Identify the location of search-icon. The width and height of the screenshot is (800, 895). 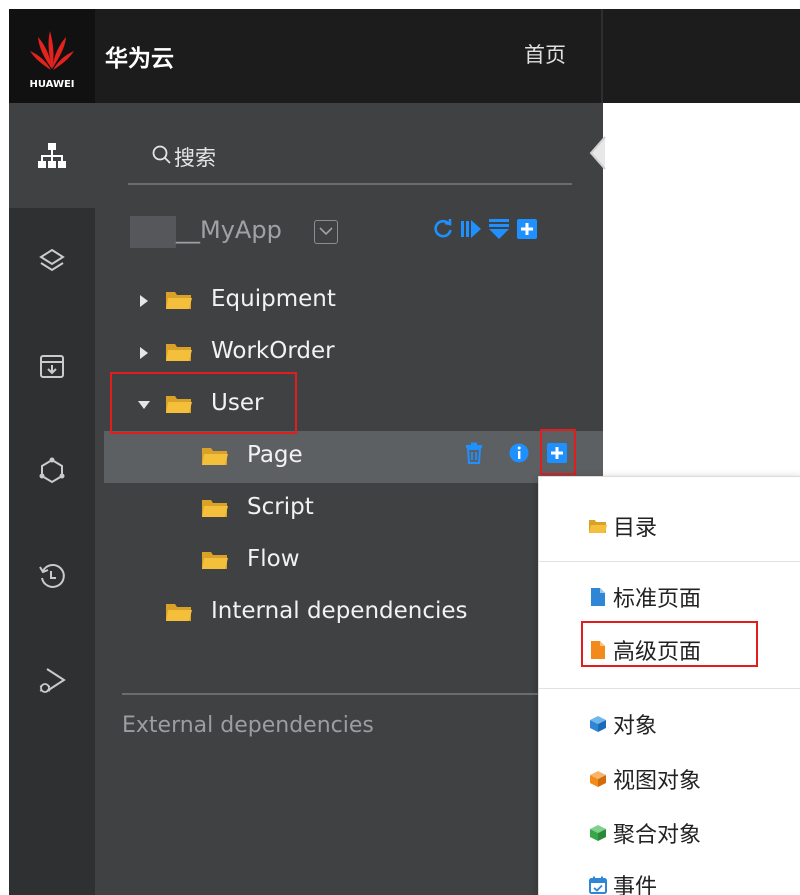
(161, 154).